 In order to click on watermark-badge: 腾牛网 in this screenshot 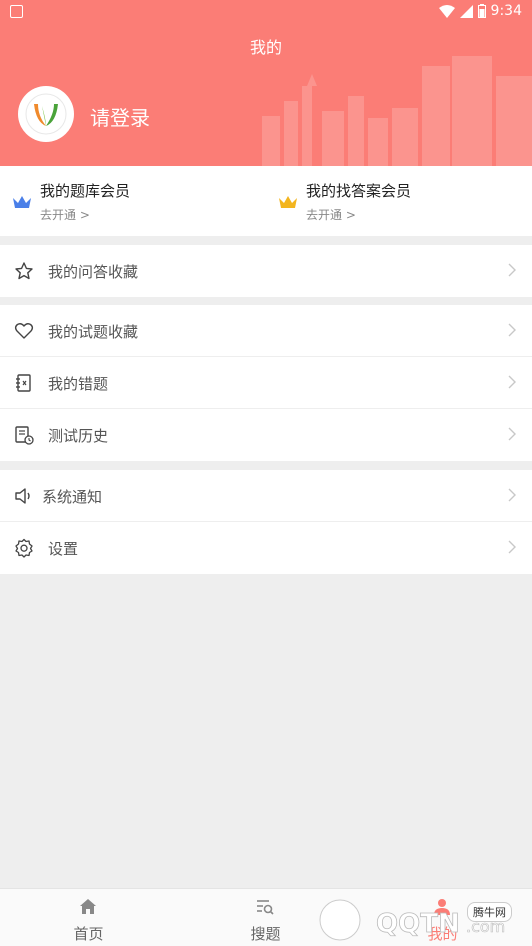, I will do `click(489, 912)`.